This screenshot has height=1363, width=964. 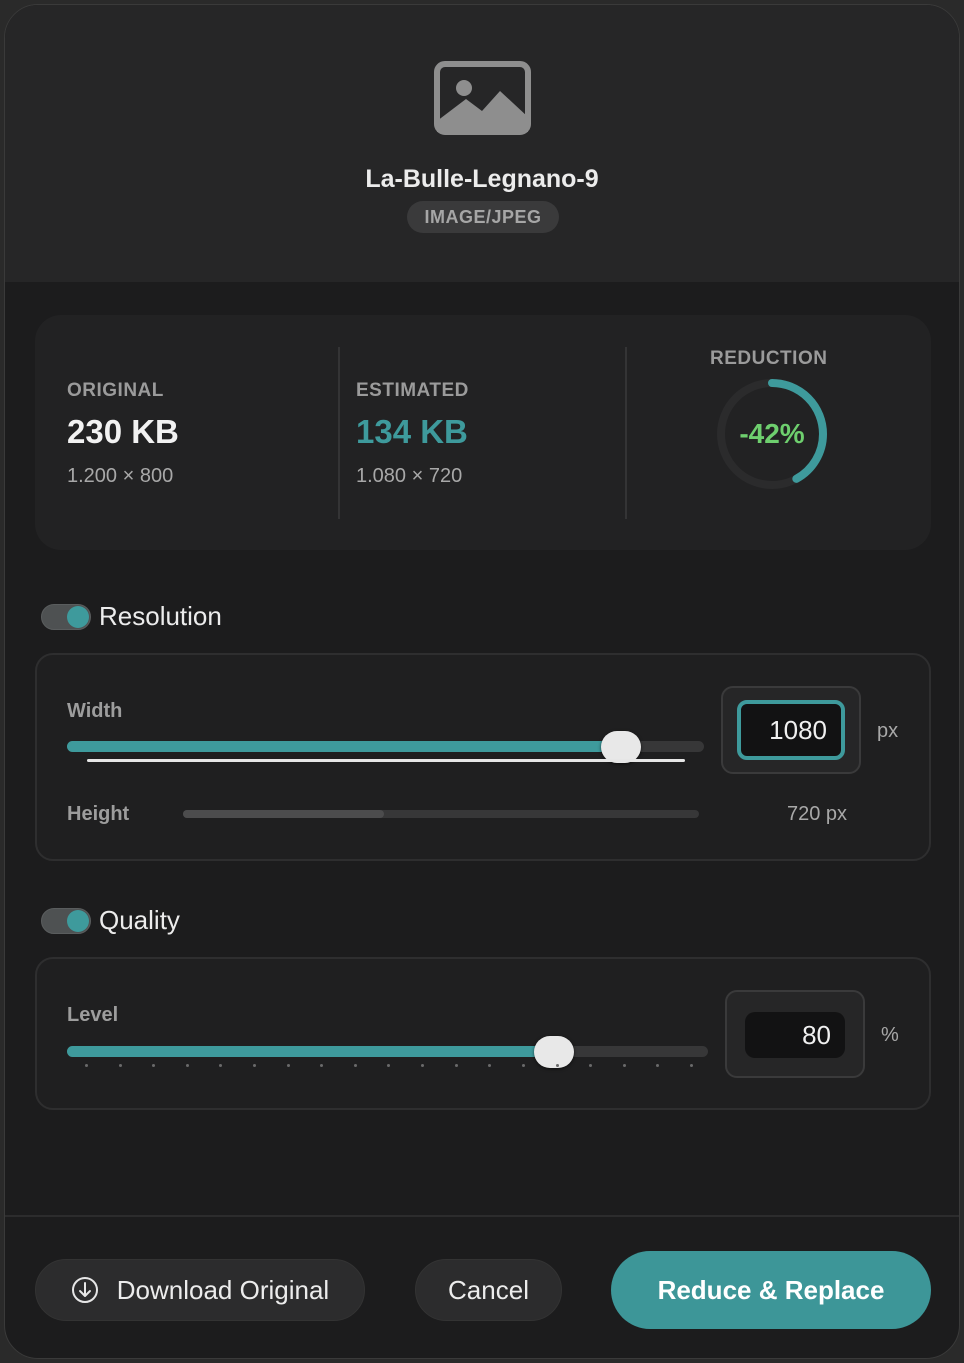 What do you see at coordinates (344, 746) in the screenshot?
I see `width-slider-fill` at bounding box center [344, 746].